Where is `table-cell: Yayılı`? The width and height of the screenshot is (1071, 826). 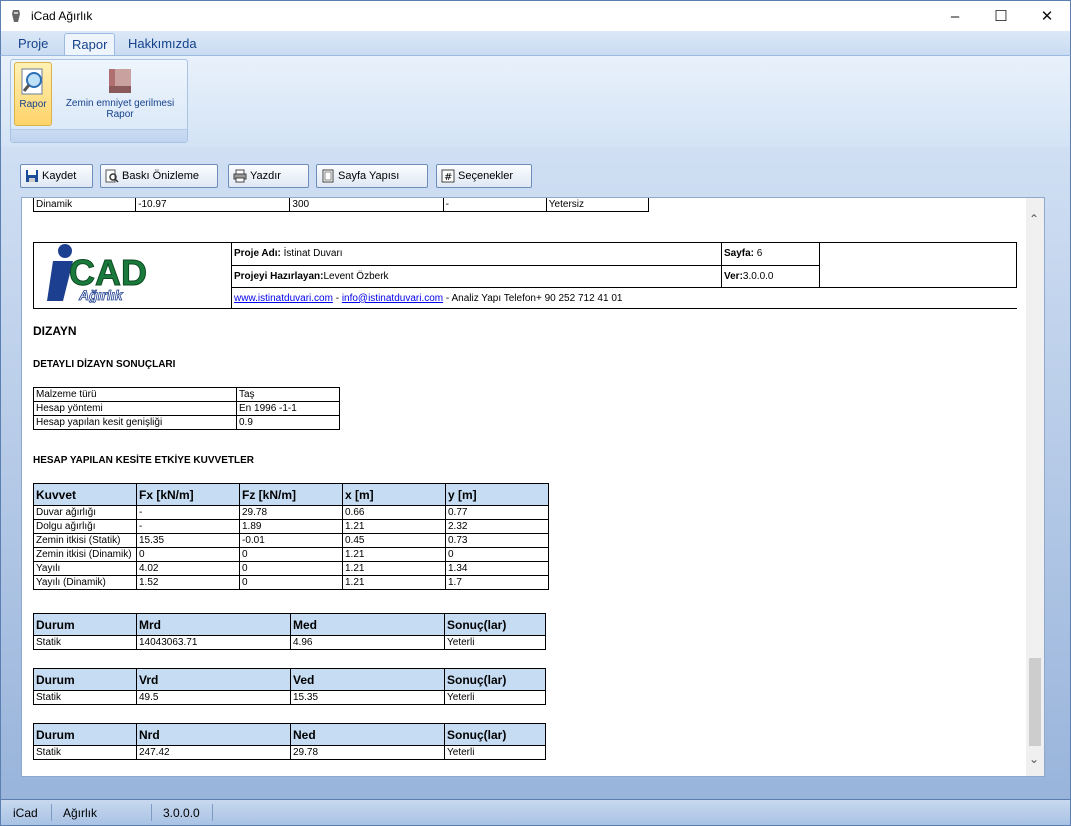 table-cell: Yayılı is located at coordinates (85, 568).